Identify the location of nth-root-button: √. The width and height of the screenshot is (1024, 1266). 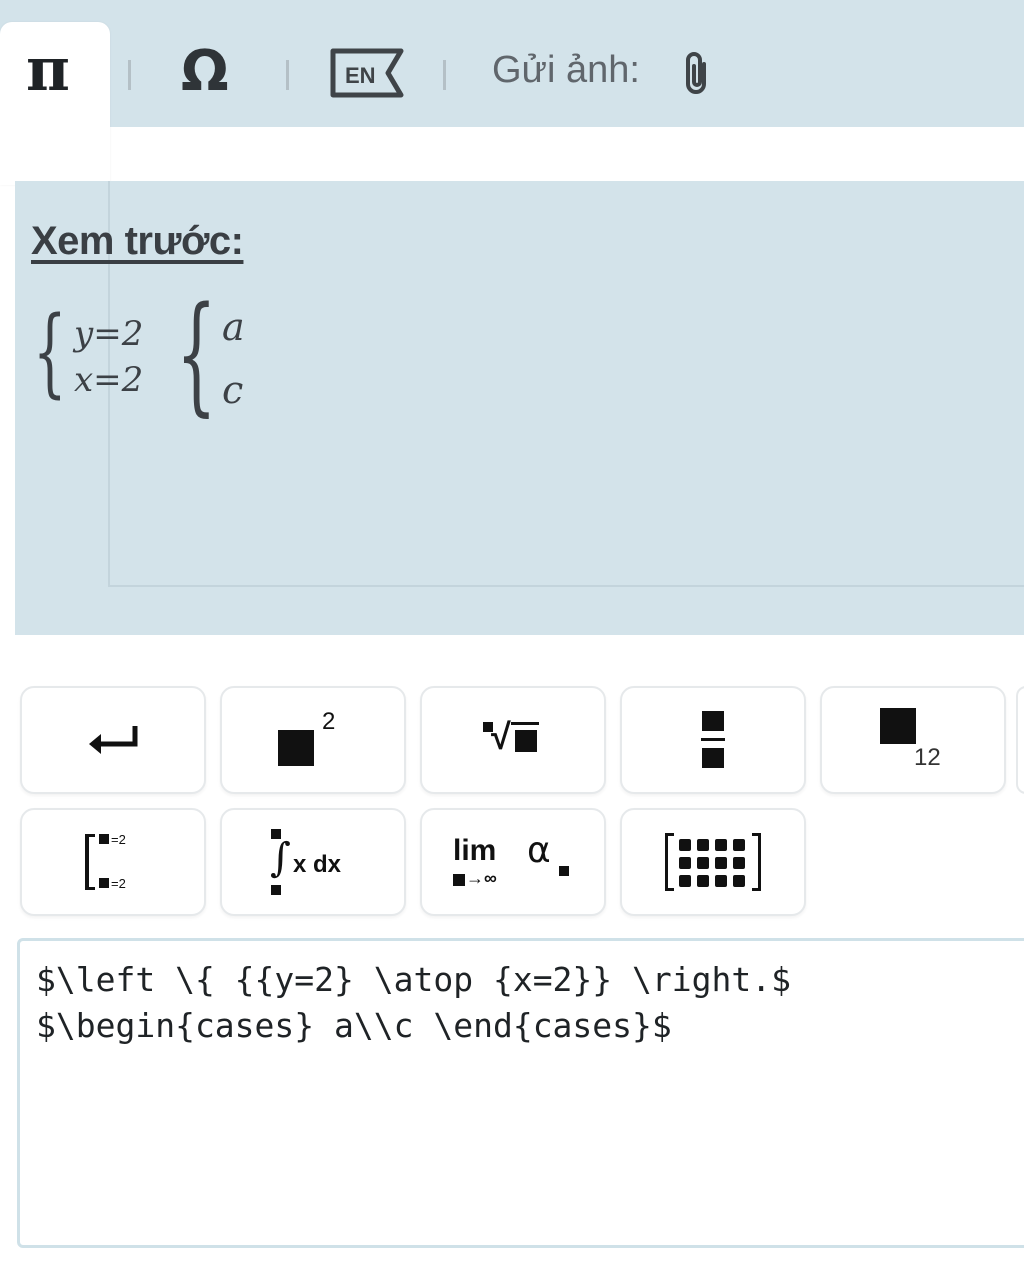
(513, 740).